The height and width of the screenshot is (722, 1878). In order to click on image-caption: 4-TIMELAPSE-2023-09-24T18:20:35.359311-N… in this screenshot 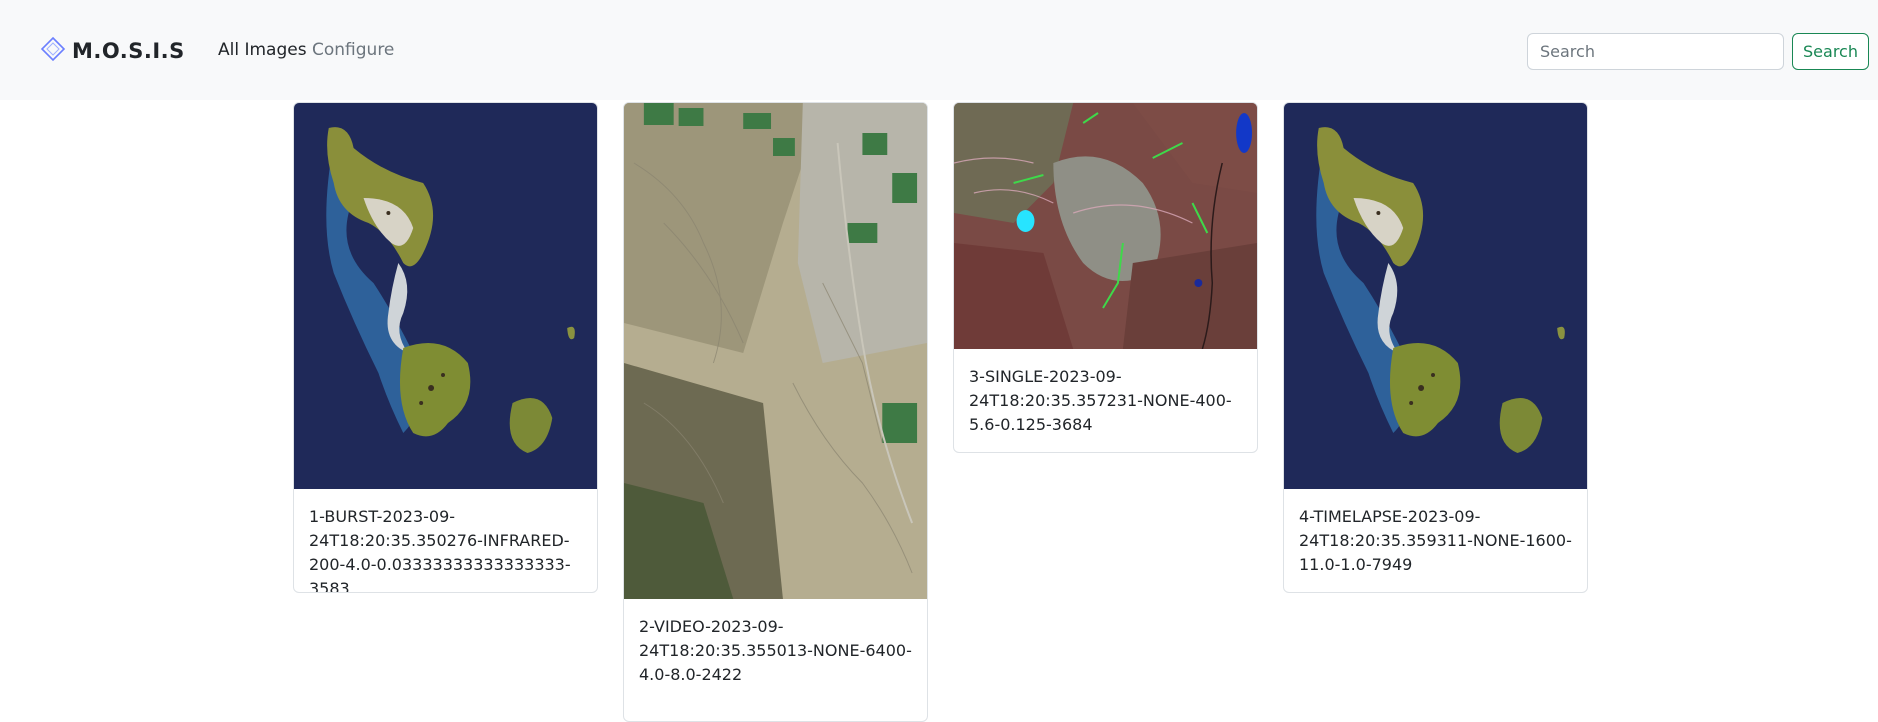, I will do `click(1435, 540)`.